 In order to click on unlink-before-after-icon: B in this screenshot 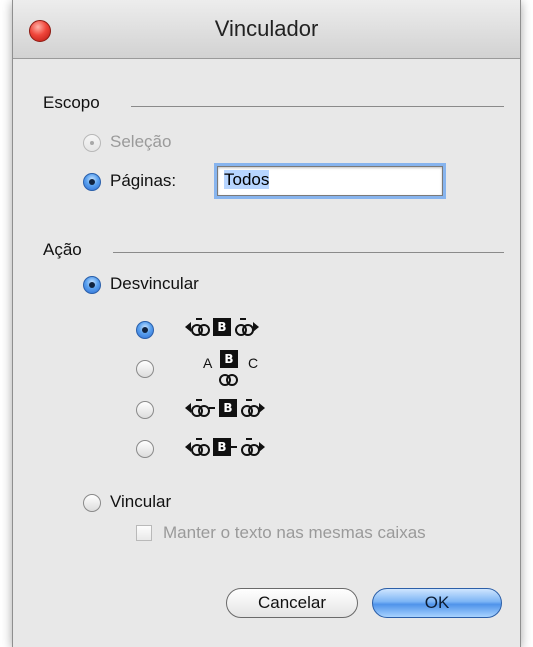, I will do `click(222, 327)`.